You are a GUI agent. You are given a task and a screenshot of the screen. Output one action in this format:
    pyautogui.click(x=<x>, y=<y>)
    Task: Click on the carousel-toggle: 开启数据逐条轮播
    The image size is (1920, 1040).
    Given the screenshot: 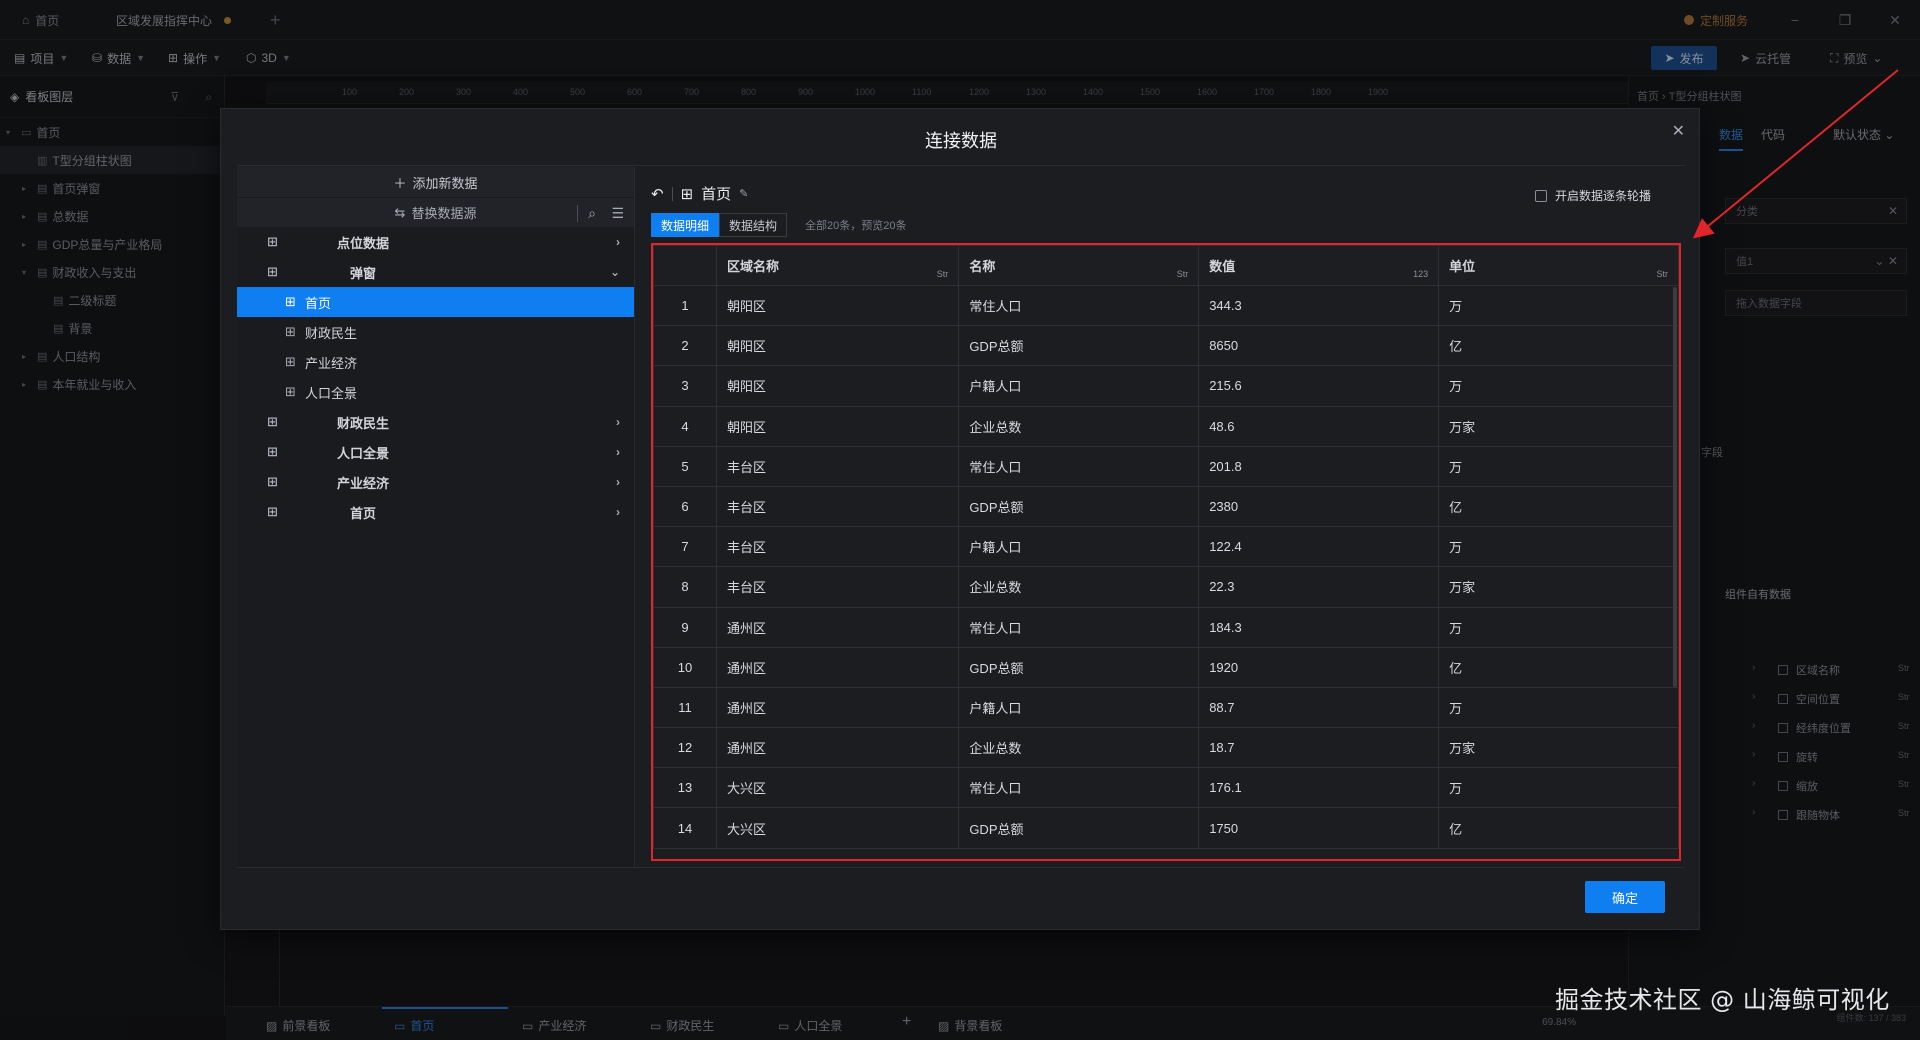 What is the action you would take?
    pyautogui.click(x=1592, y=195)
    